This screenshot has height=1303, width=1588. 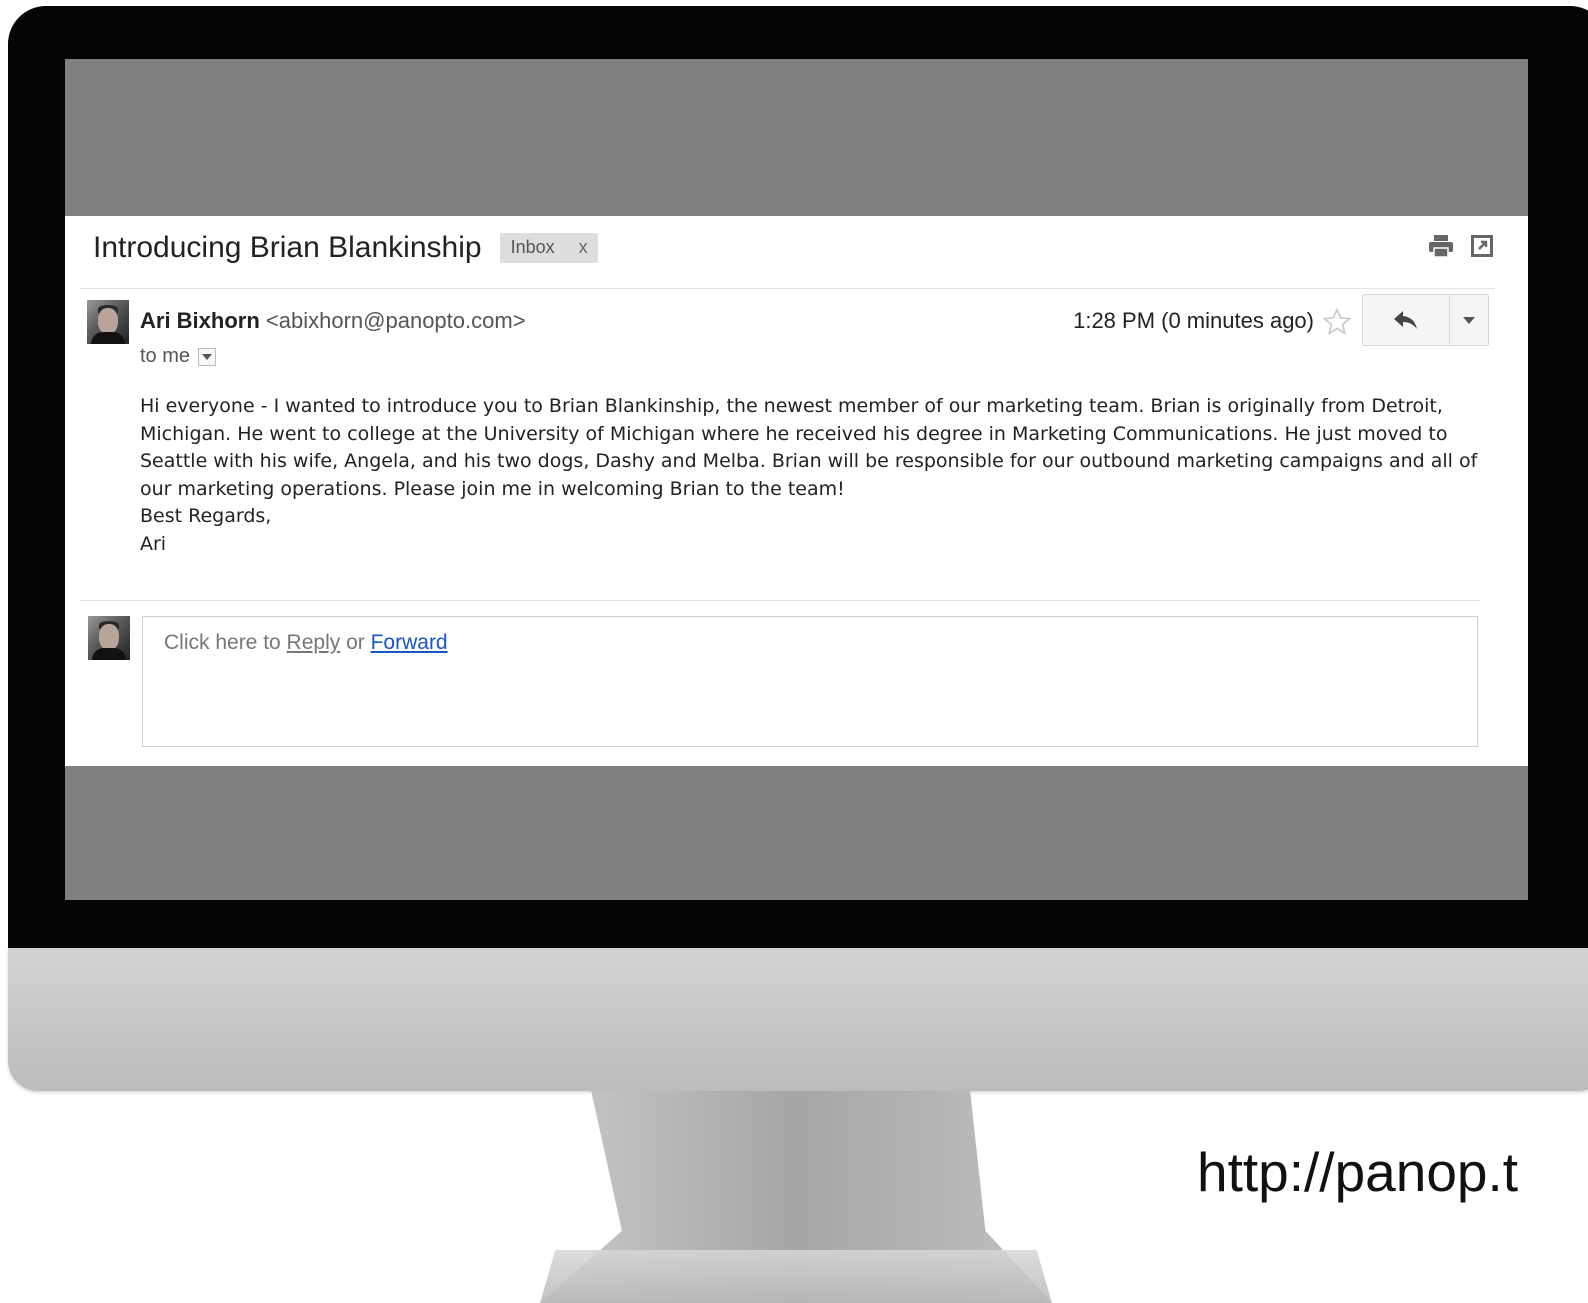 I want to click on reply-button, so click(x=1406, y=320).